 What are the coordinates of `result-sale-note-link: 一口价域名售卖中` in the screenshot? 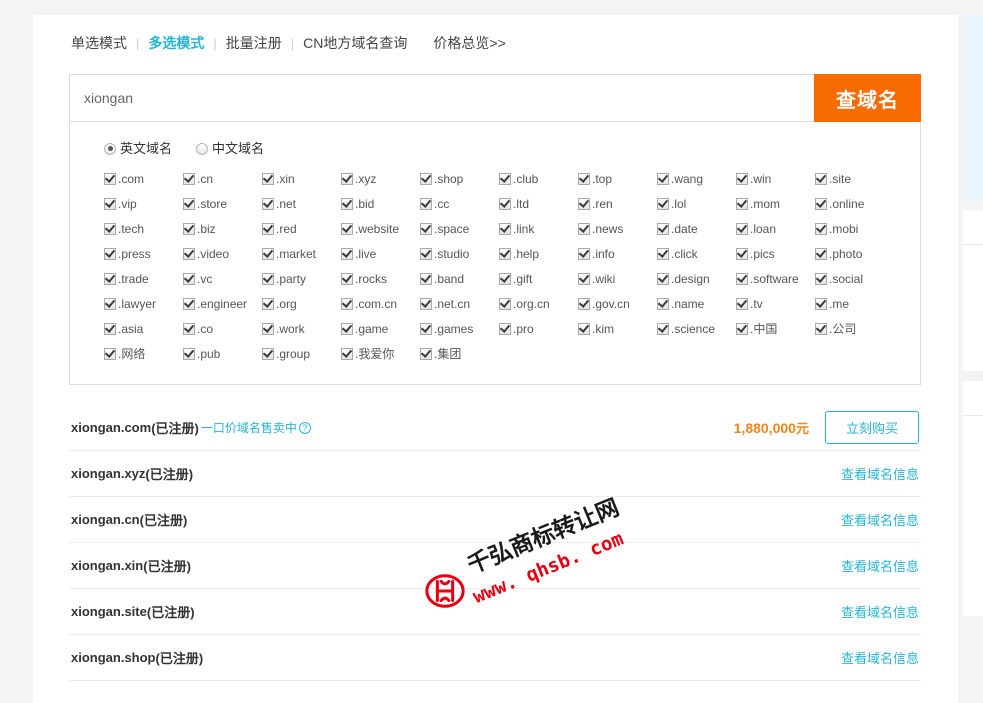 It's located at (249, 427).